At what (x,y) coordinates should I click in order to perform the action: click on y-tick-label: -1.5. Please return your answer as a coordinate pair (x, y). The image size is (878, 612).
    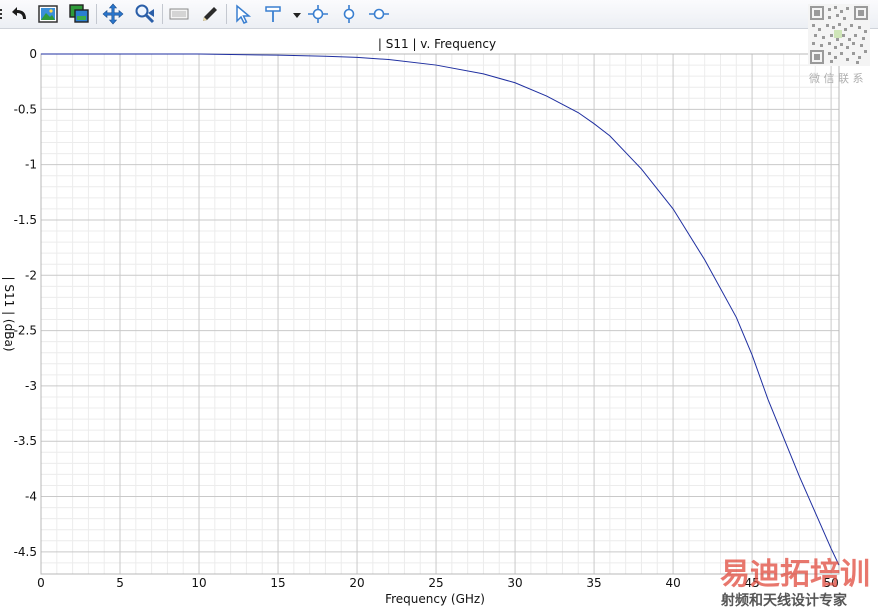
    Looking at the image, I should click on (25, 220).